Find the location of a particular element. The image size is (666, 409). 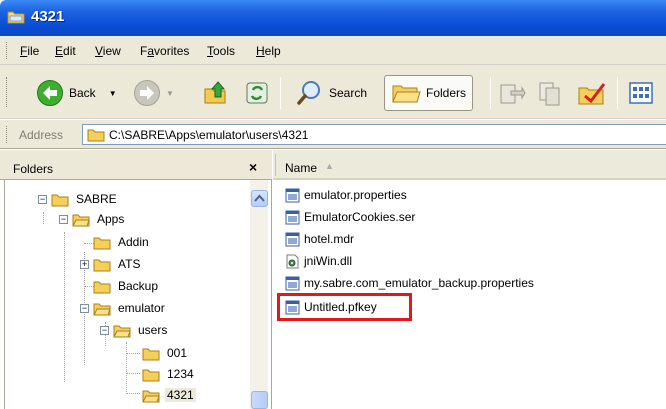

highlight-annotation is located at coordinates (344, 307).